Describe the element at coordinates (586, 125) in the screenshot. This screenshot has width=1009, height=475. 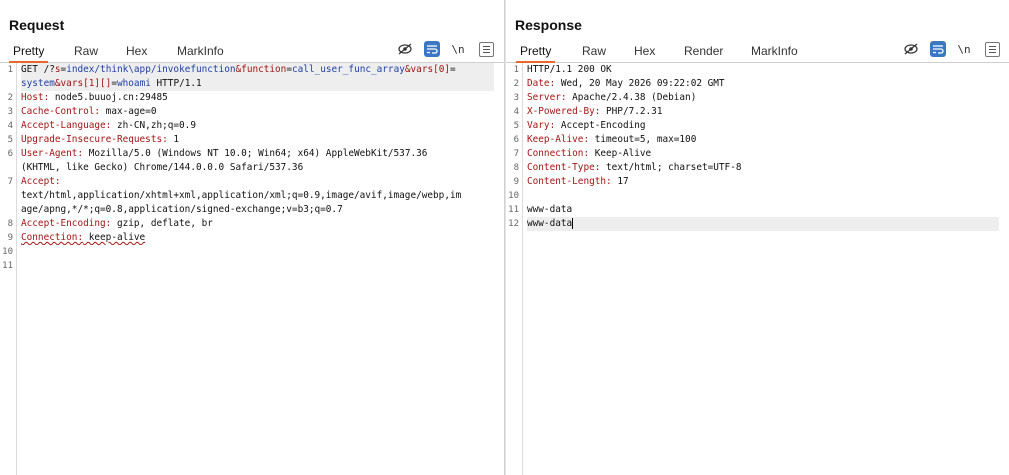
I see `header-vary: Vary: Accept-Encoding` at that location.